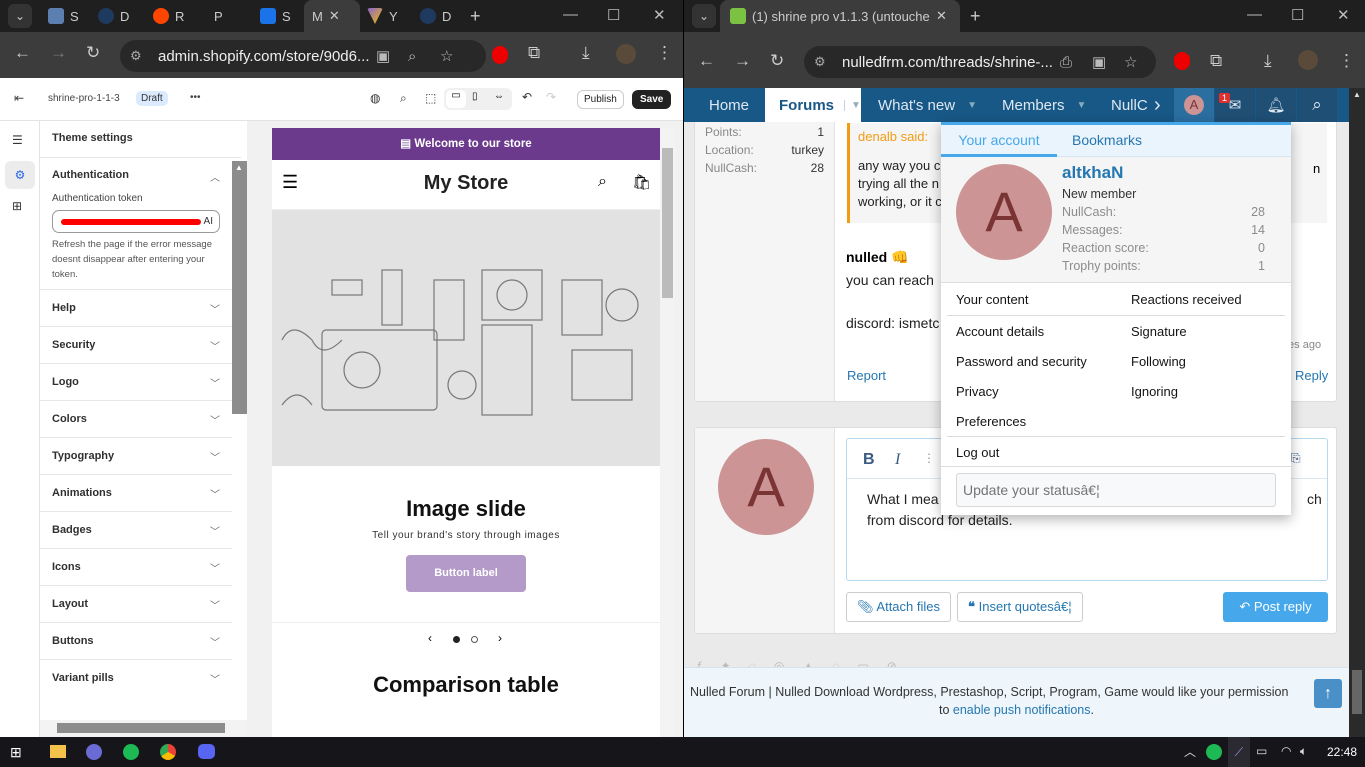  Describe the element at coordinates (215, 16) in the screenshot. I see `tab-3: P` at that location.